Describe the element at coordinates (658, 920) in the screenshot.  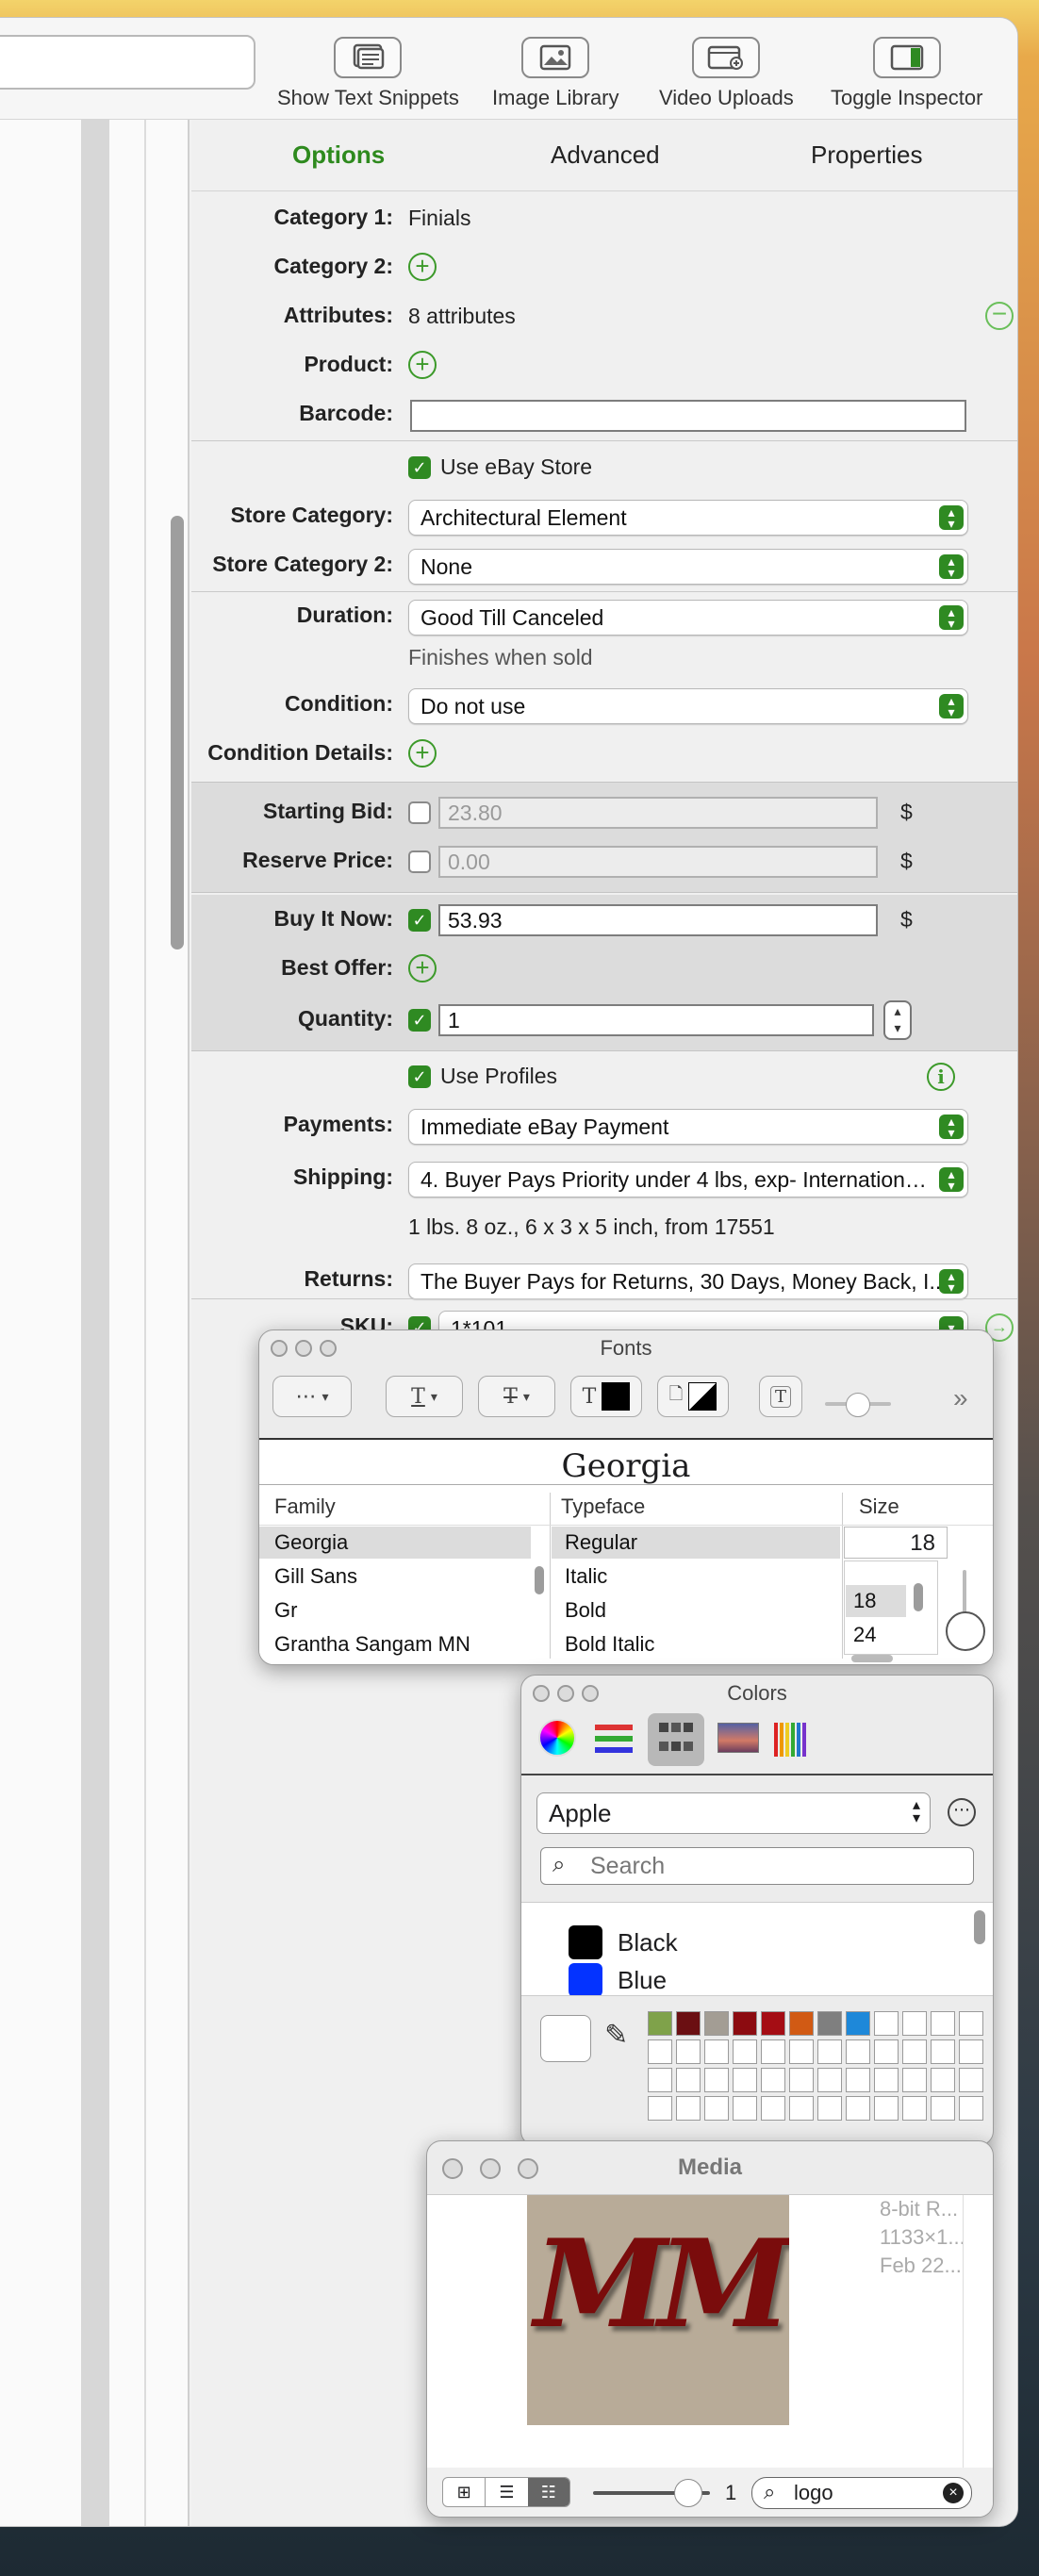
I see `buy-it-now-field: 53.93` at that location.